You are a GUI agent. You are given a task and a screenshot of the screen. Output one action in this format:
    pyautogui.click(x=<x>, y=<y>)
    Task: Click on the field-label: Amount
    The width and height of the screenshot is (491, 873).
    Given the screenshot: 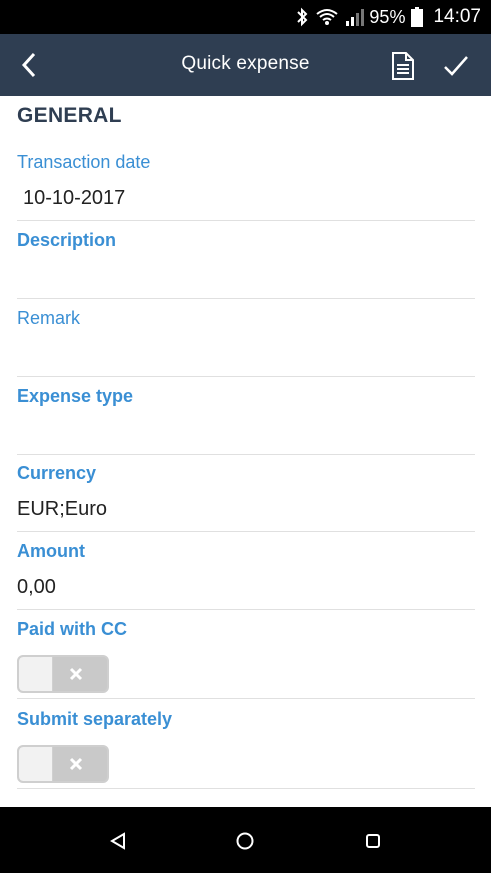 What is the action you would take?
    pyautogui.click(x=51, y=551)
    